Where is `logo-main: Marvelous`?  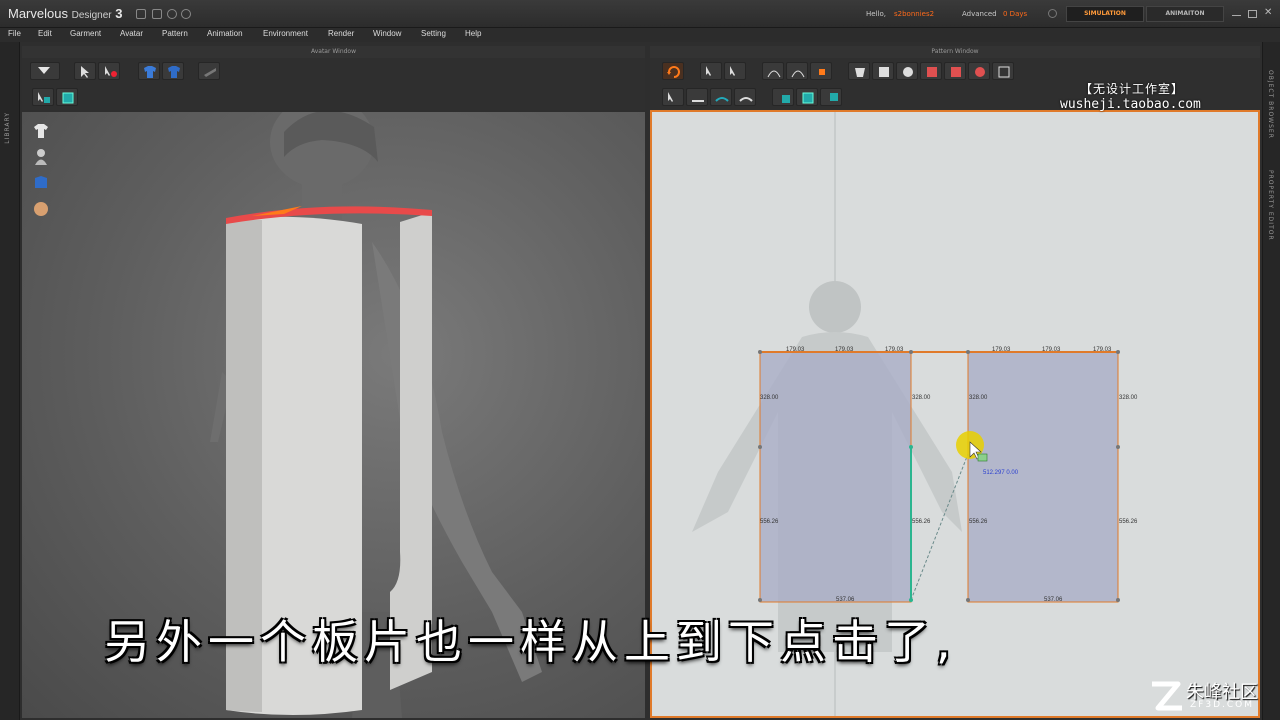 logo-main: Marvelous is located at coordinates (38, 13).